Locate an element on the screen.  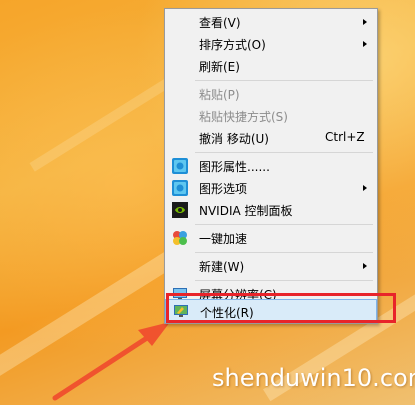
menu-item-label: 图形选项 is located at coordinates (223, 189).